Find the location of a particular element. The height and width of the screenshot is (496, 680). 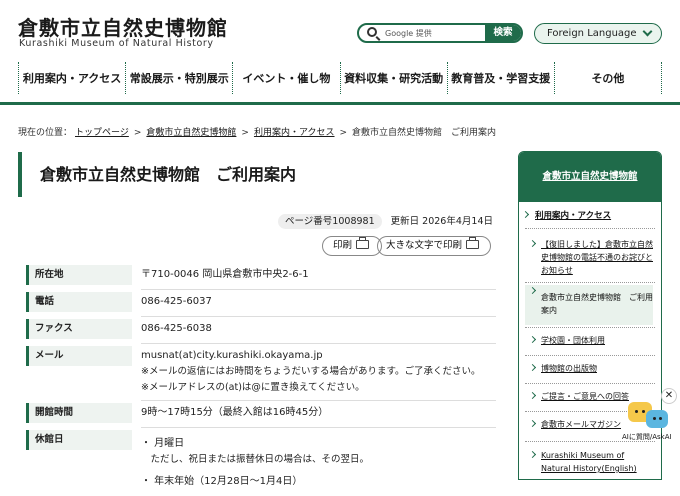

sidebar-item-recovery-notice: 【復旧しました】倉敷市立自然史博物館の電話不通のお詫びとお知らせ is located at coordinates (589, 257).